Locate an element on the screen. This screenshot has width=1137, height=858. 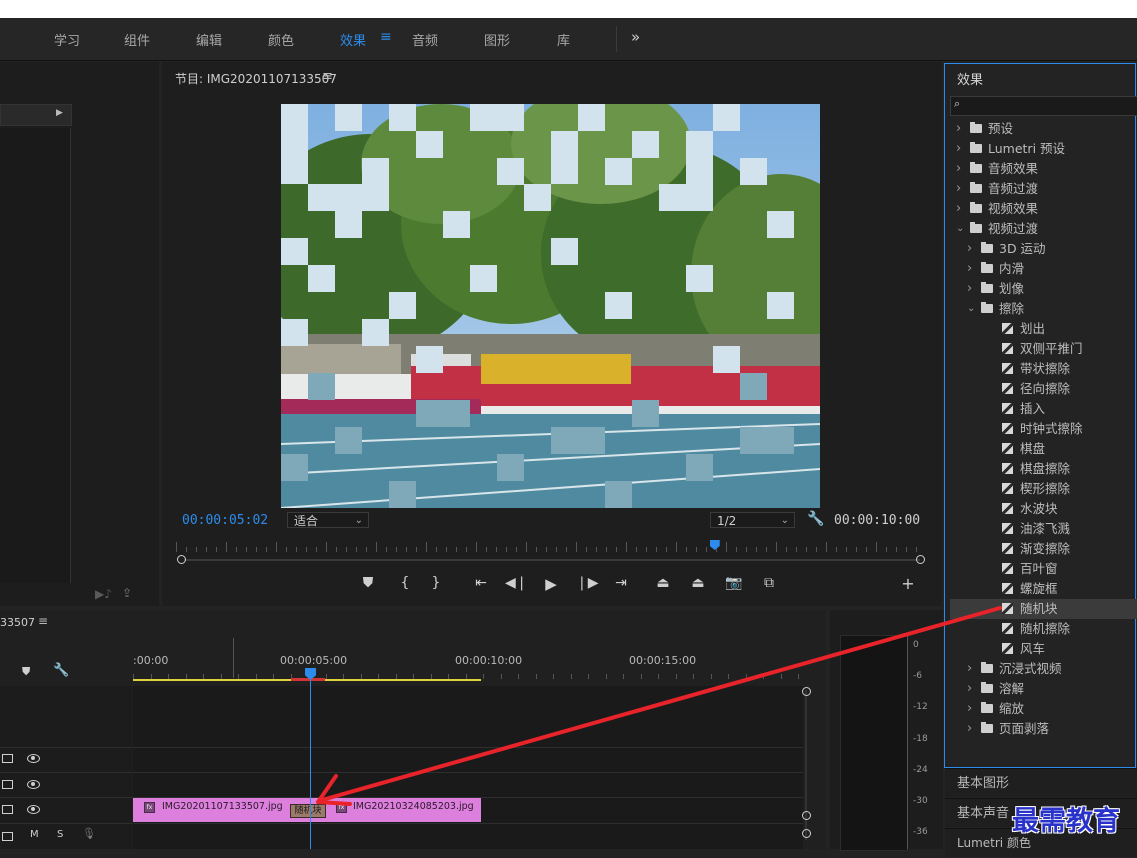
effects-tree-item: › 页面剥落 is located at coordinates (1043, 729).